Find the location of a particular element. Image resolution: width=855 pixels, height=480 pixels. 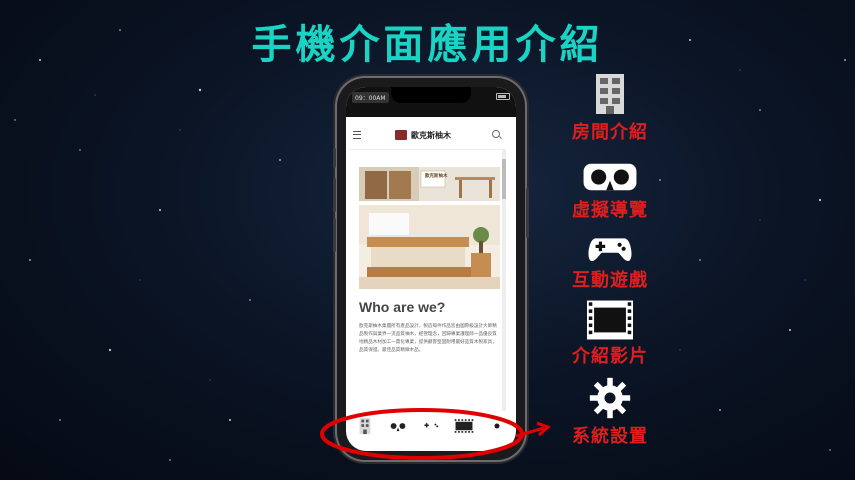

site-header: 歐克斯柚木 is located at coordinates (427, 135).